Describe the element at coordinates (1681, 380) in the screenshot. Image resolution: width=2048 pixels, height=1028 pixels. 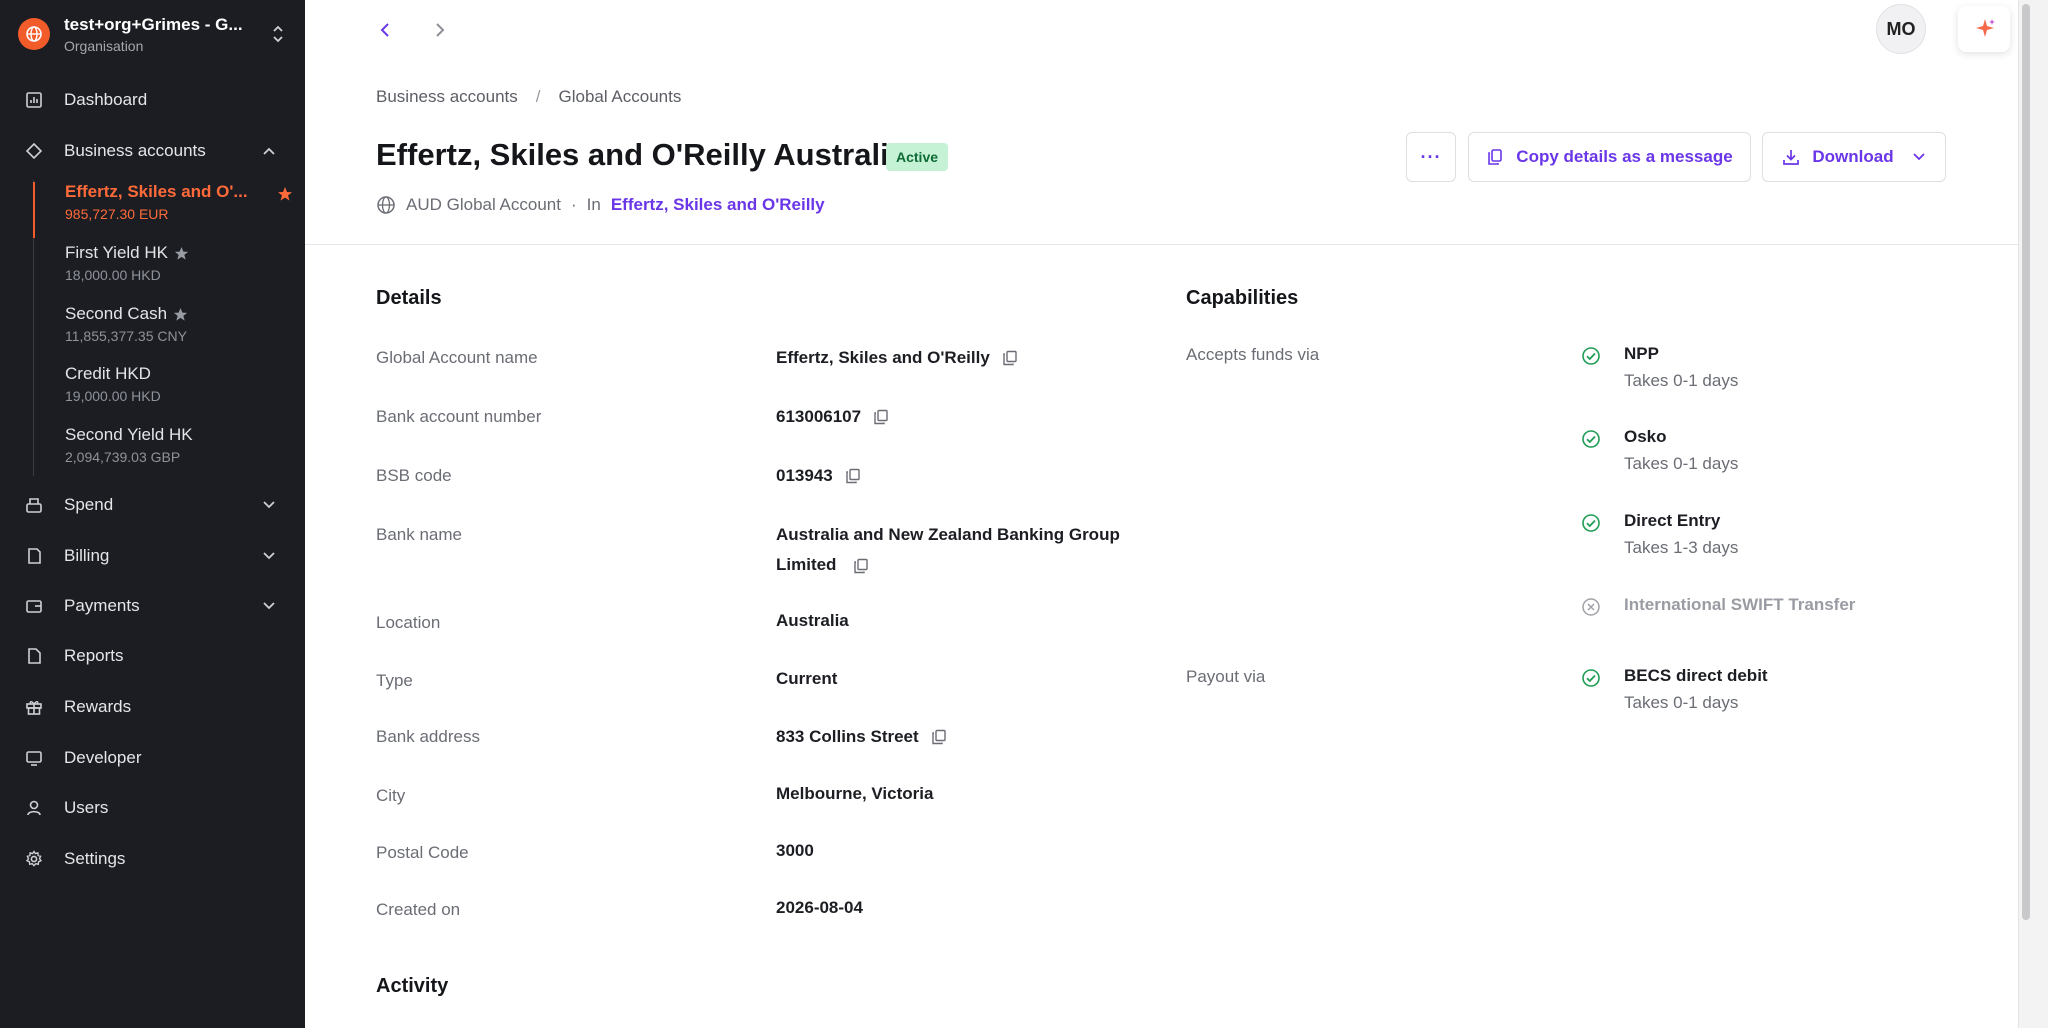
I see `capability-time: Takes 0-1 days` at that location.